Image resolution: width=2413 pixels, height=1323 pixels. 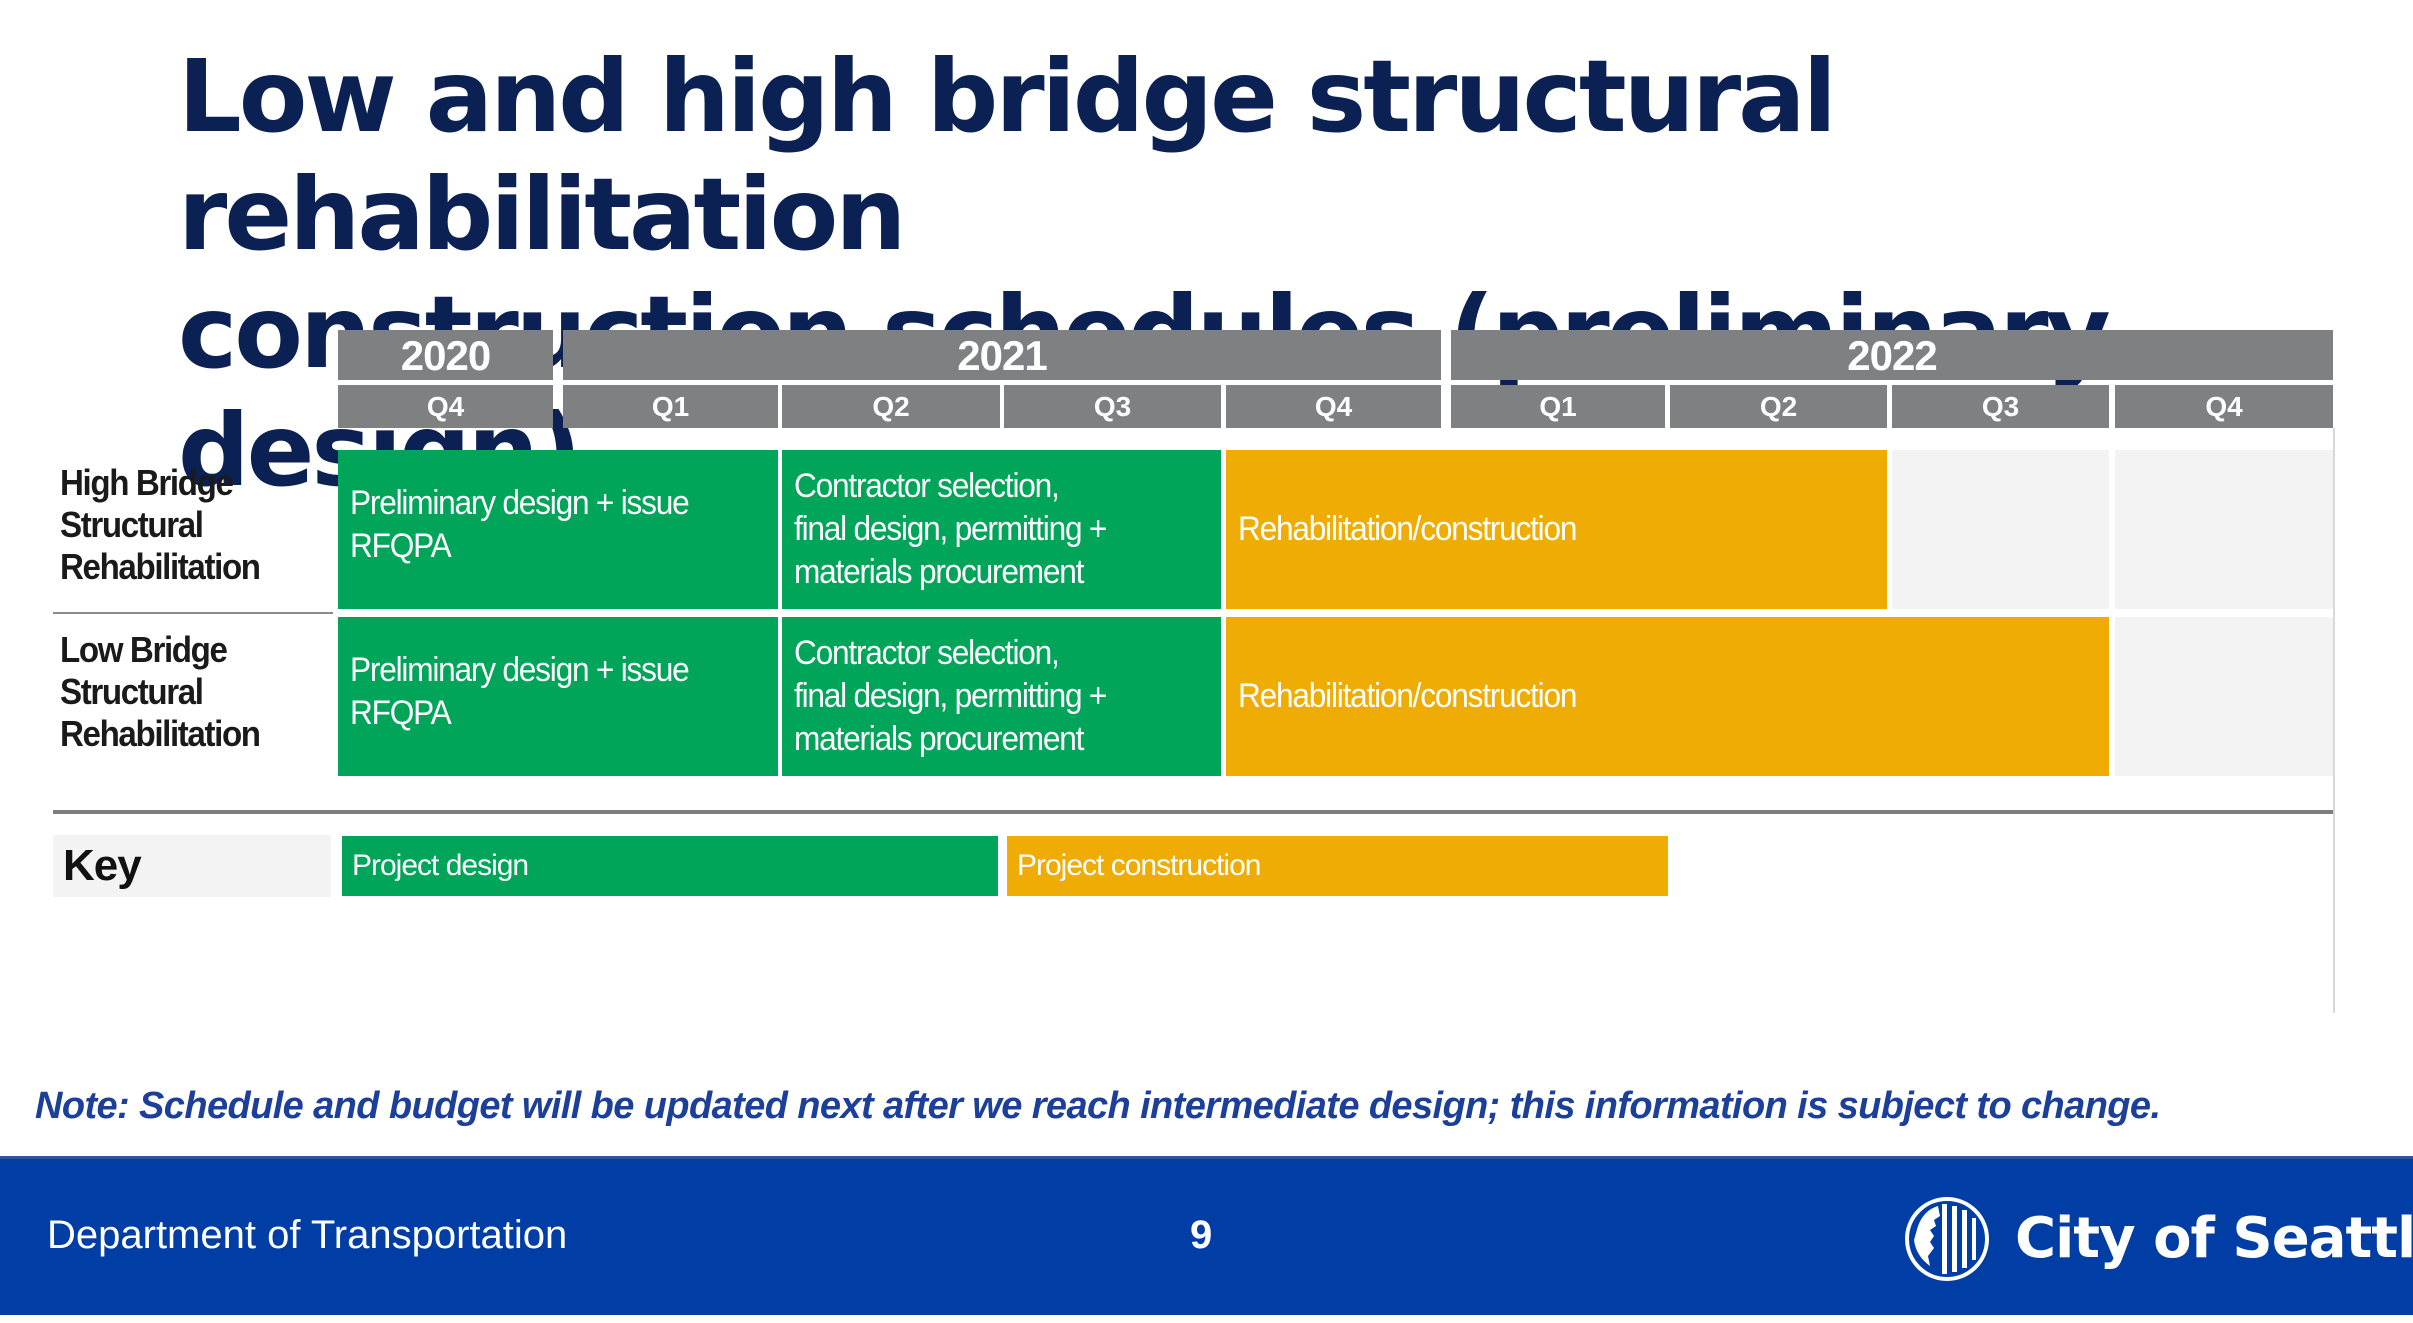 What do you see at coordinates (1002, 355) in the screenshot?
I see `year-header-2021: 2021` at bounding box center [1002, 355].